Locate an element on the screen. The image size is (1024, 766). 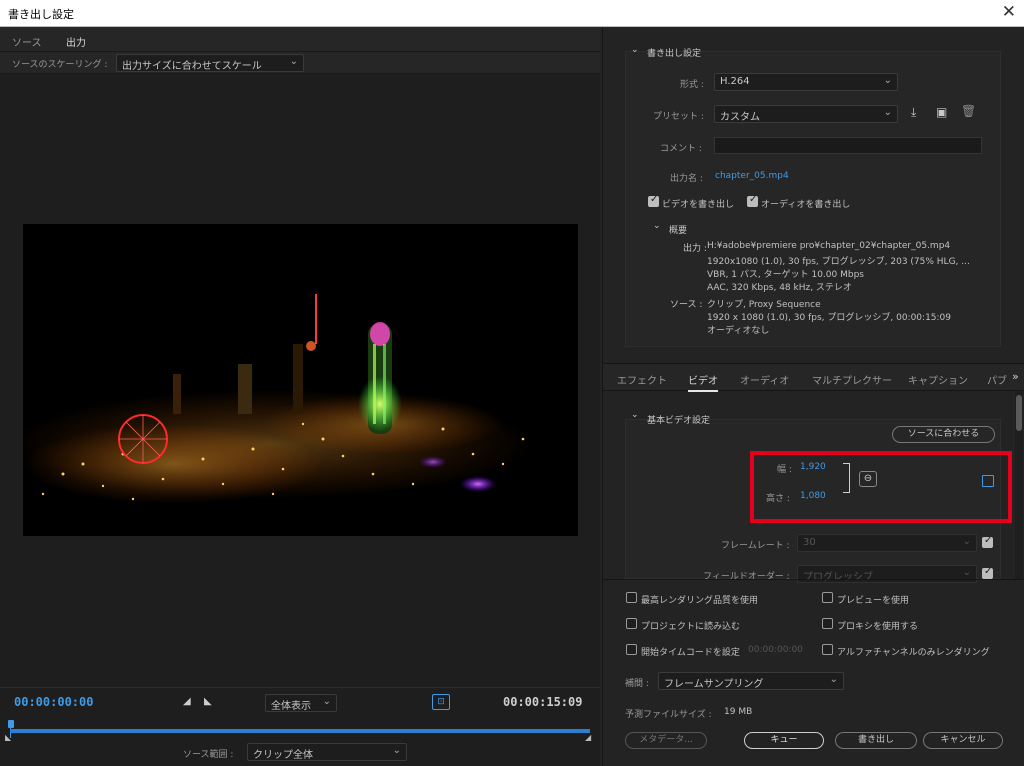
more-tabs-icon: » is located at coordinates (1015, 376).